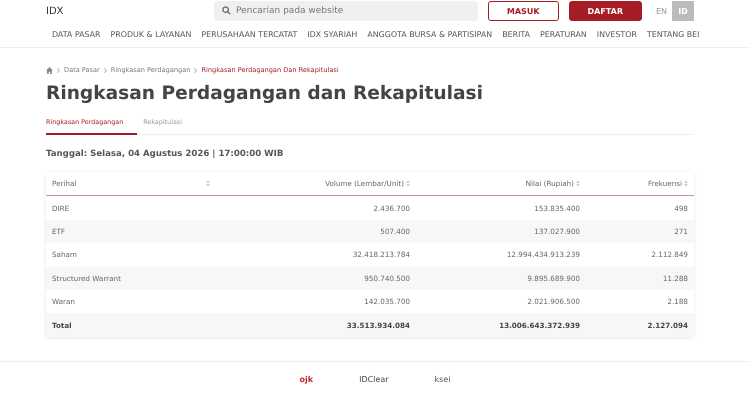 The width and height of the screenshot is (750, 420). I want to click on partner-logo: ojk, so click(307, 379).